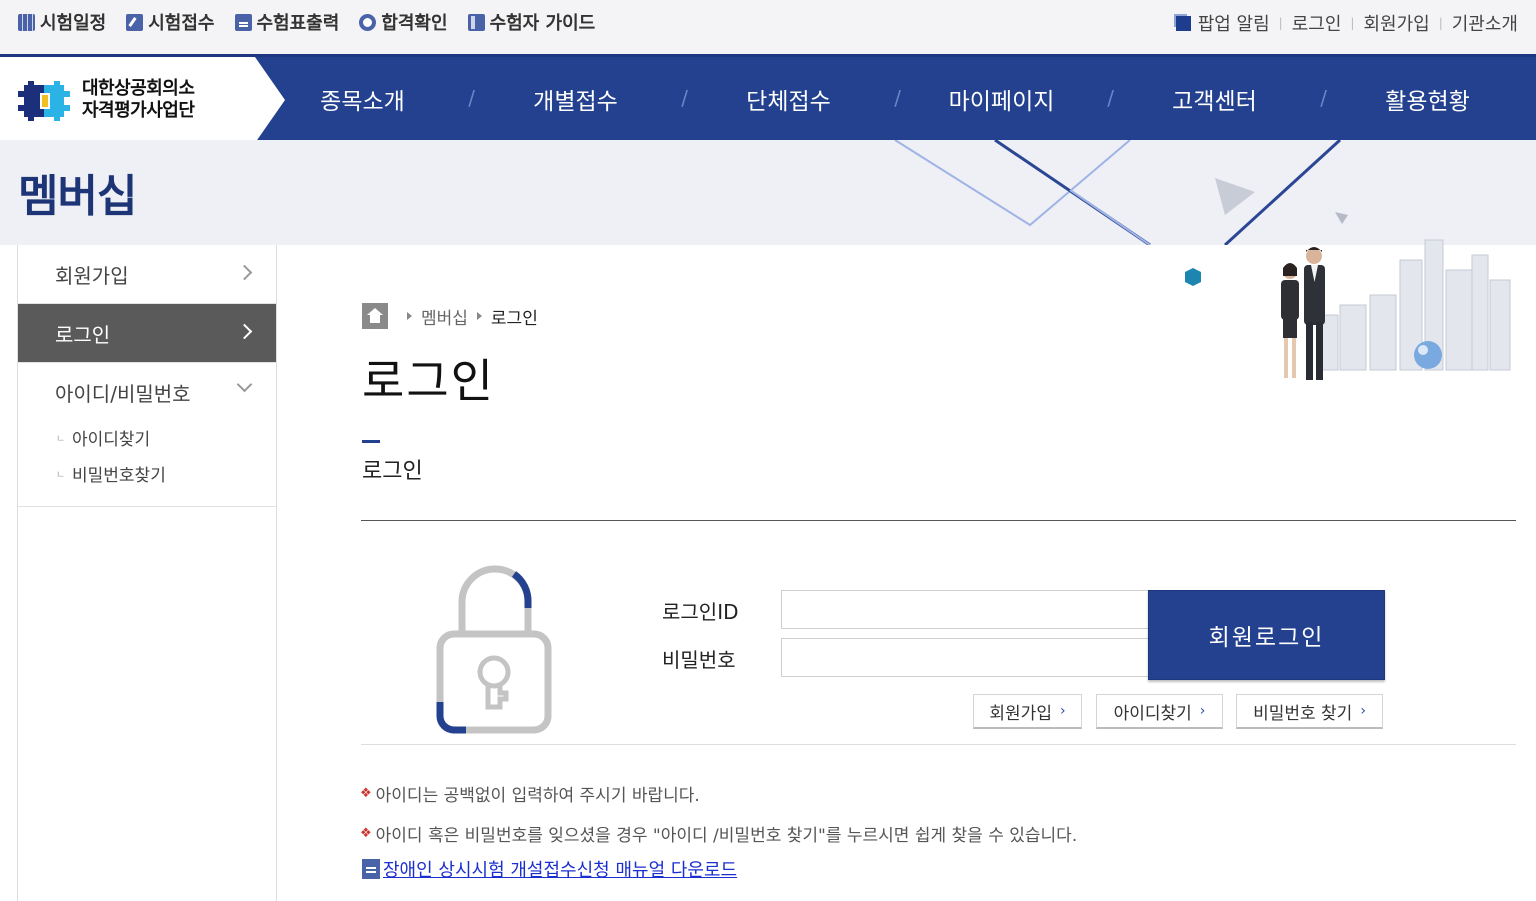 Image resolution: width=1536 pixels, height=901 pixels. Describe the element at coordinates (392, 471) in the screenshot. I see `section-title: 로그인` at that location.